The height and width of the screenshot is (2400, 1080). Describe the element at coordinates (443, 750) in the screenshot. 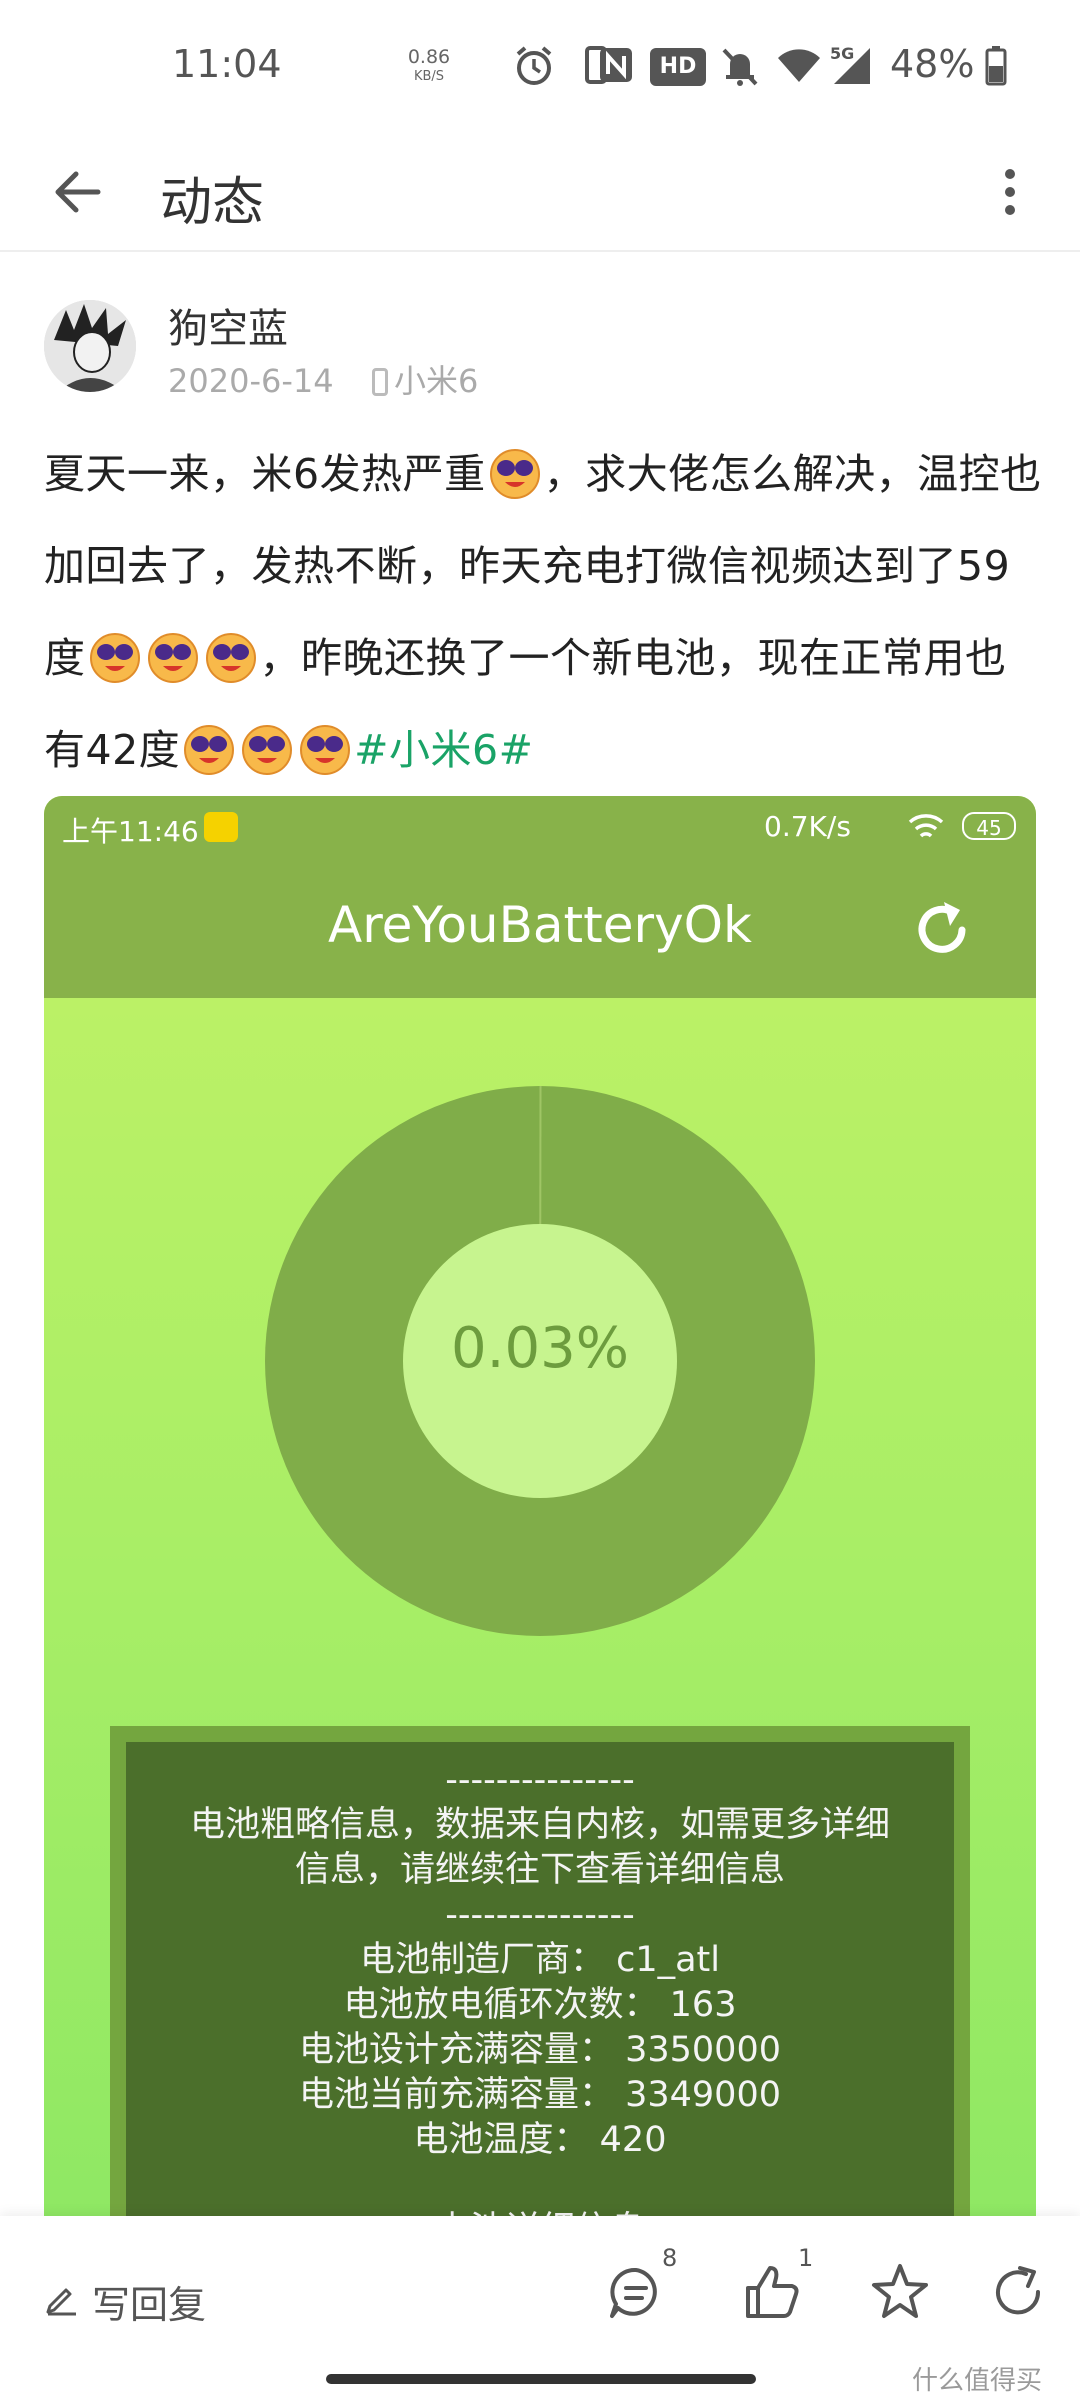

I see `hashtag-link: #小米6#` at that location.